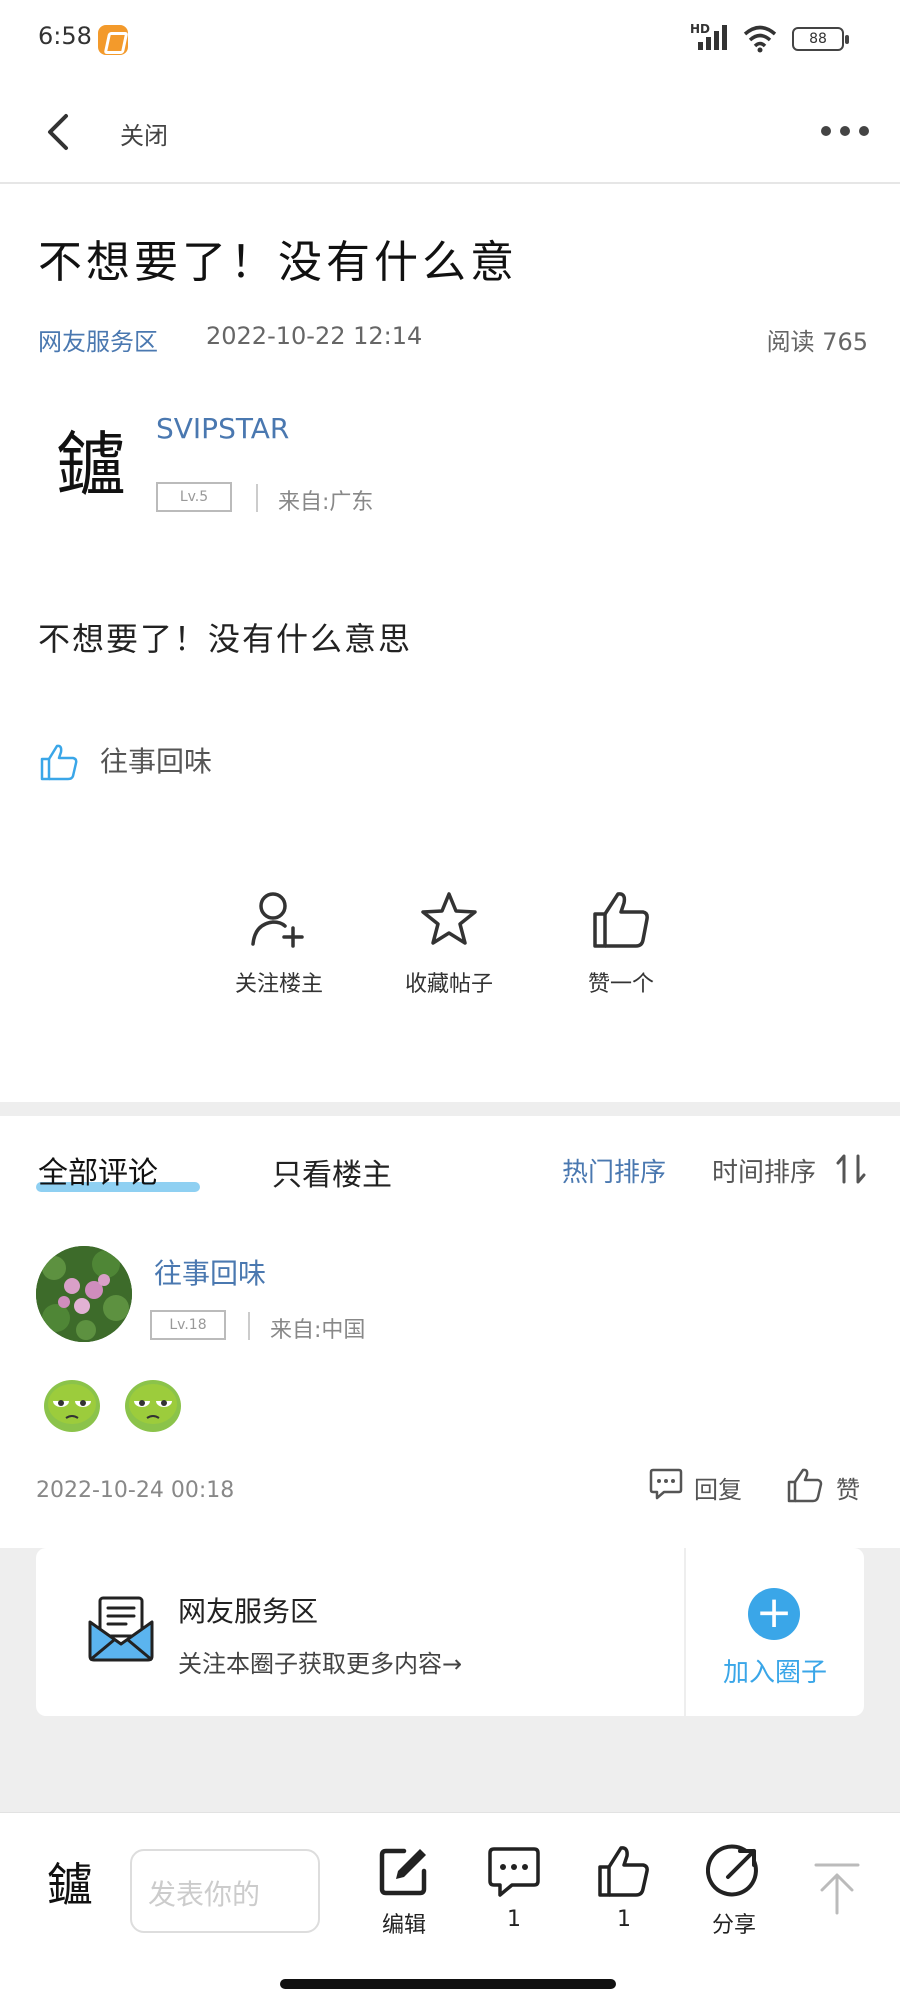 This screenshot has width=900, height=2000. Describe the element at coordinates (614, 1170) in the screenshot. I see `sort-hot-button: 热门排序` at that location.